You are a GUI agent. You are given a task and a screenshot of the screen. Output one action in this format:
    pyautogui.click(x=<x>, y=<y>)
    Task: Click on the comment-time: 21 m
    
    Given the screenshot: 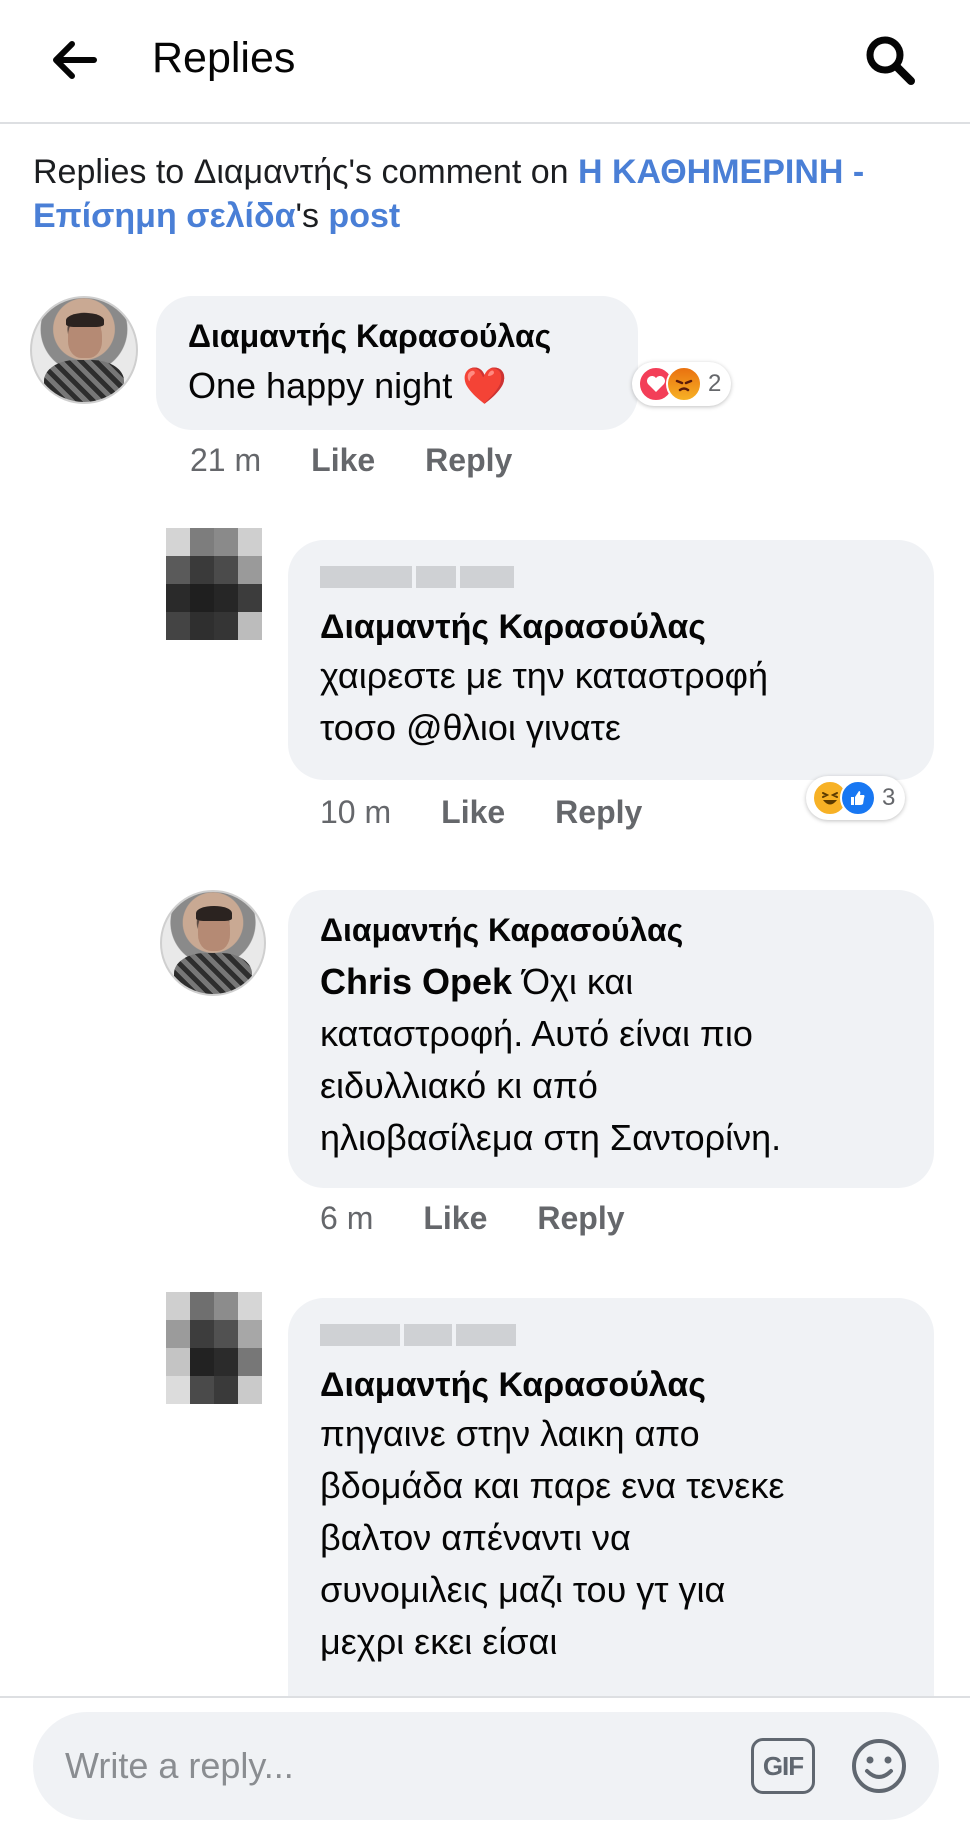 What is the action you would take?
    pyautogui.click(x=225, y=460)
    